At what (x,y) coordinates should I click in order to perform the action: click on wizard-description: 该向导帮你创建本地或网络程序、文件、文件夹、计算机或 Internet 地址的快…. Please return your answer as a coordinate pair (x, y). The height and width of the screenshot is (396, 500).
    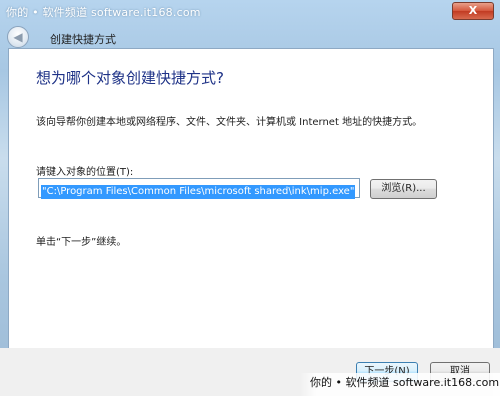
    Looking at the image, I should click on (229, 122).